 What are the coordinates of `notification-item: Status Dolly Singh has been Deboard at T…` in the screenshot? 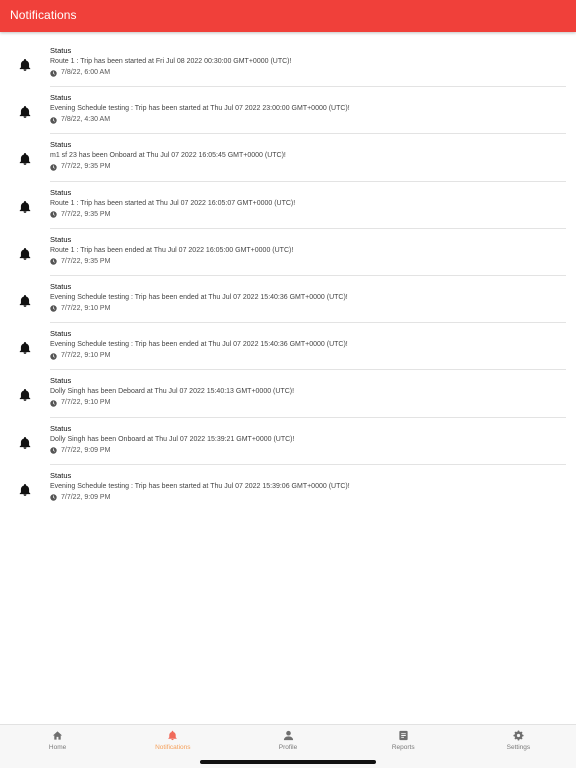 It's located at (288, 394).